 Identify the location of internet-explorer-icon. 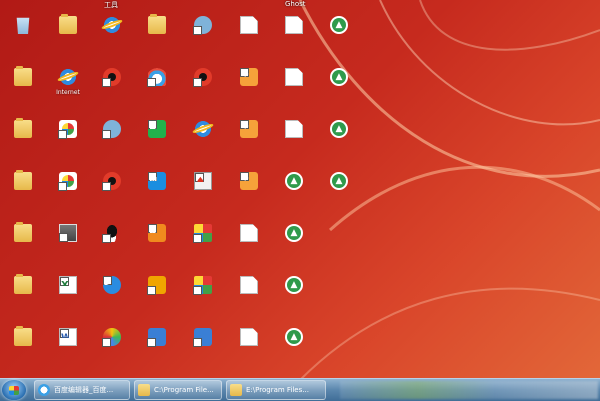
(68, 77).